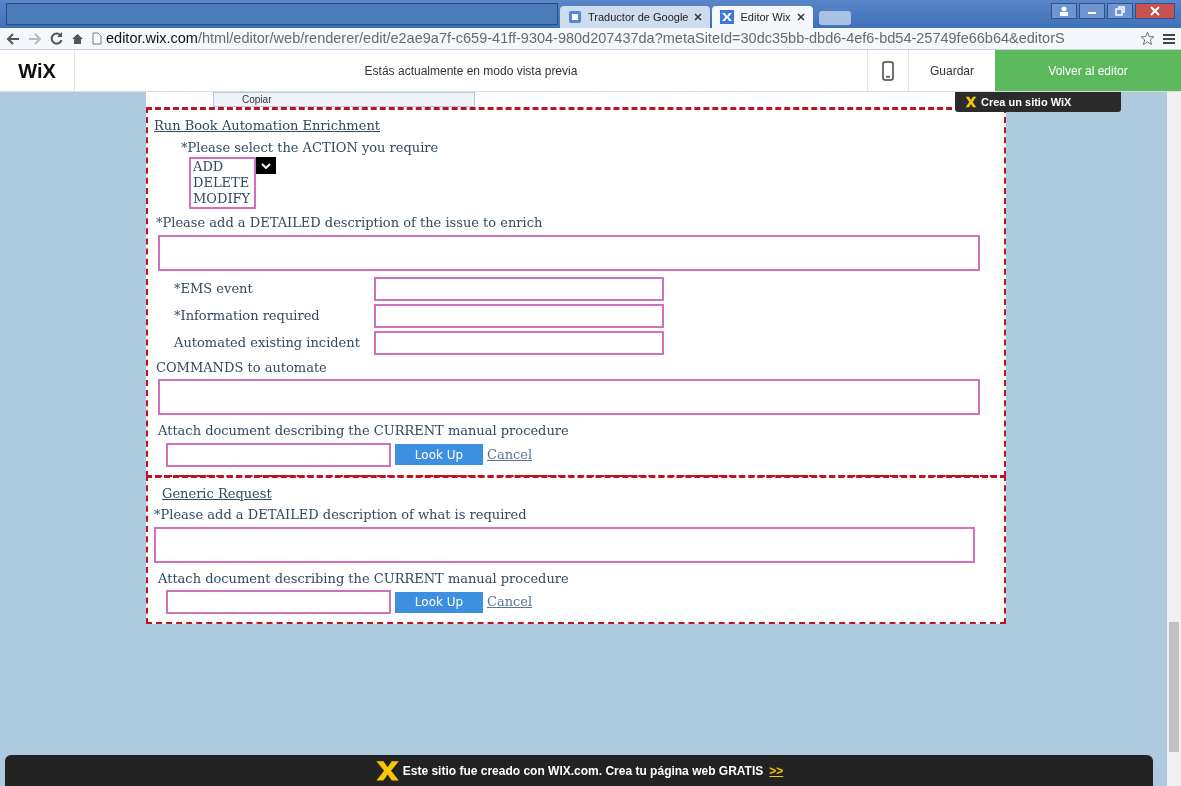  Describe the element at coordinates (834, 18) in the screenshot. I see `new-tab-button` at that location.